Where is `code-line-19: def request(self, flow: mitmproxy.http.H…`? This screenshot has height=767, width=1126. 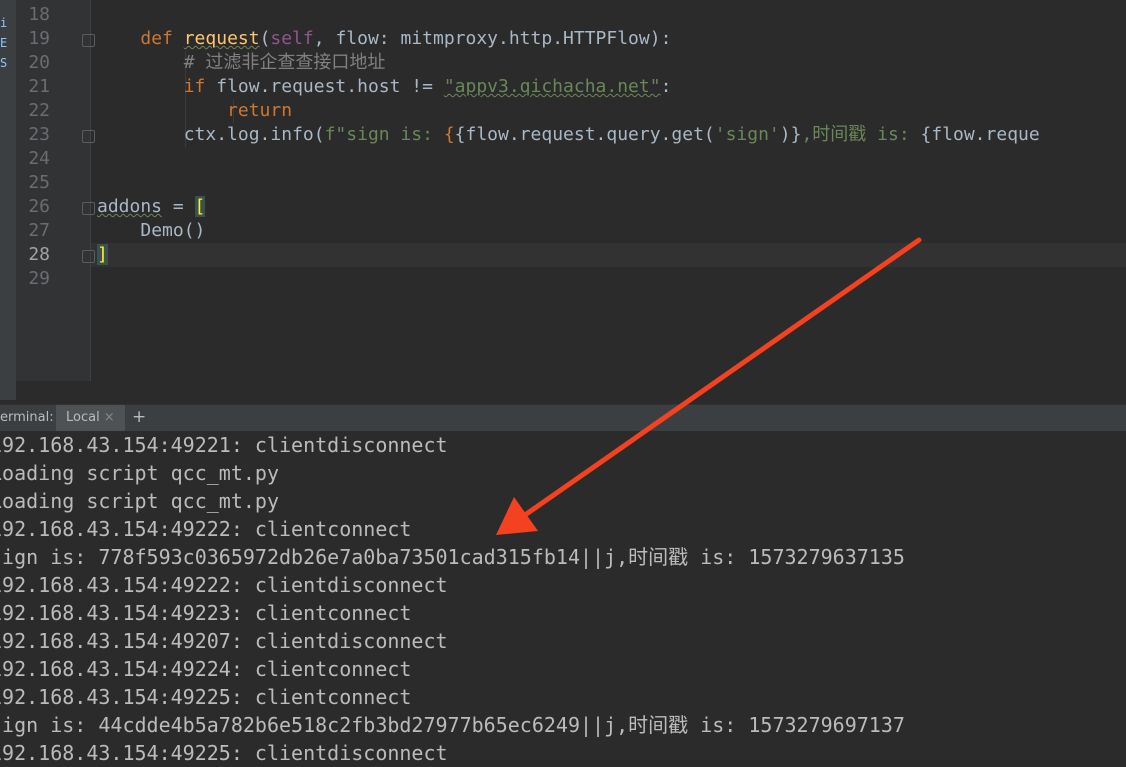 code-line-19: def request(self, flow: mitmproxy.http.H… is located at coordinates (384, 39).